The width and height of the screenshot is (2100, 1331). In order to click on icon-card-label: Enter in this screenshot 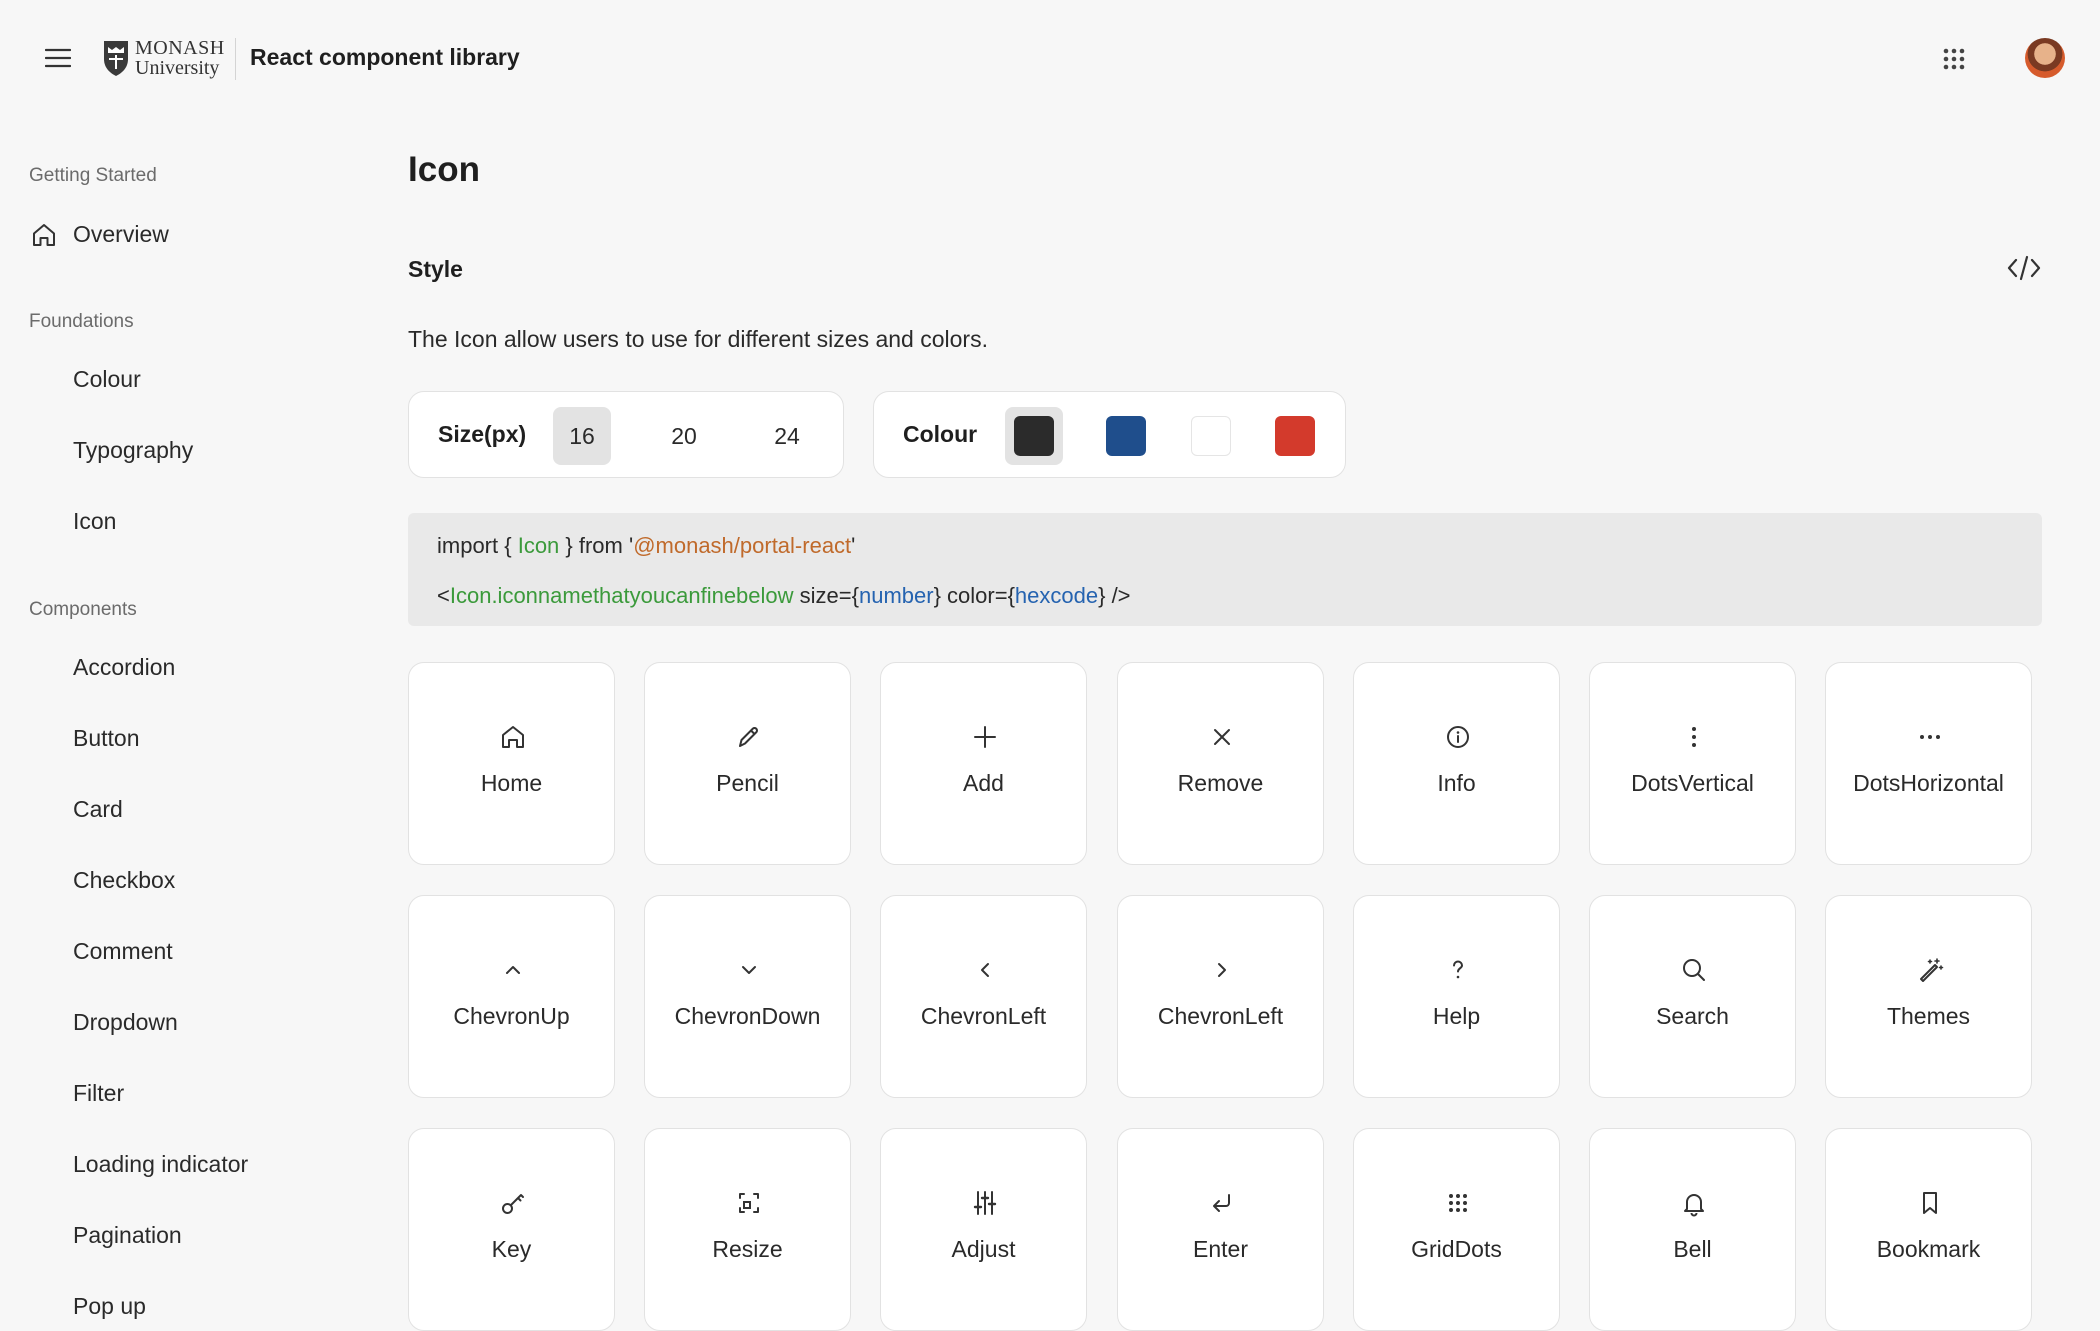, I will do `click(1220, 1249)`.